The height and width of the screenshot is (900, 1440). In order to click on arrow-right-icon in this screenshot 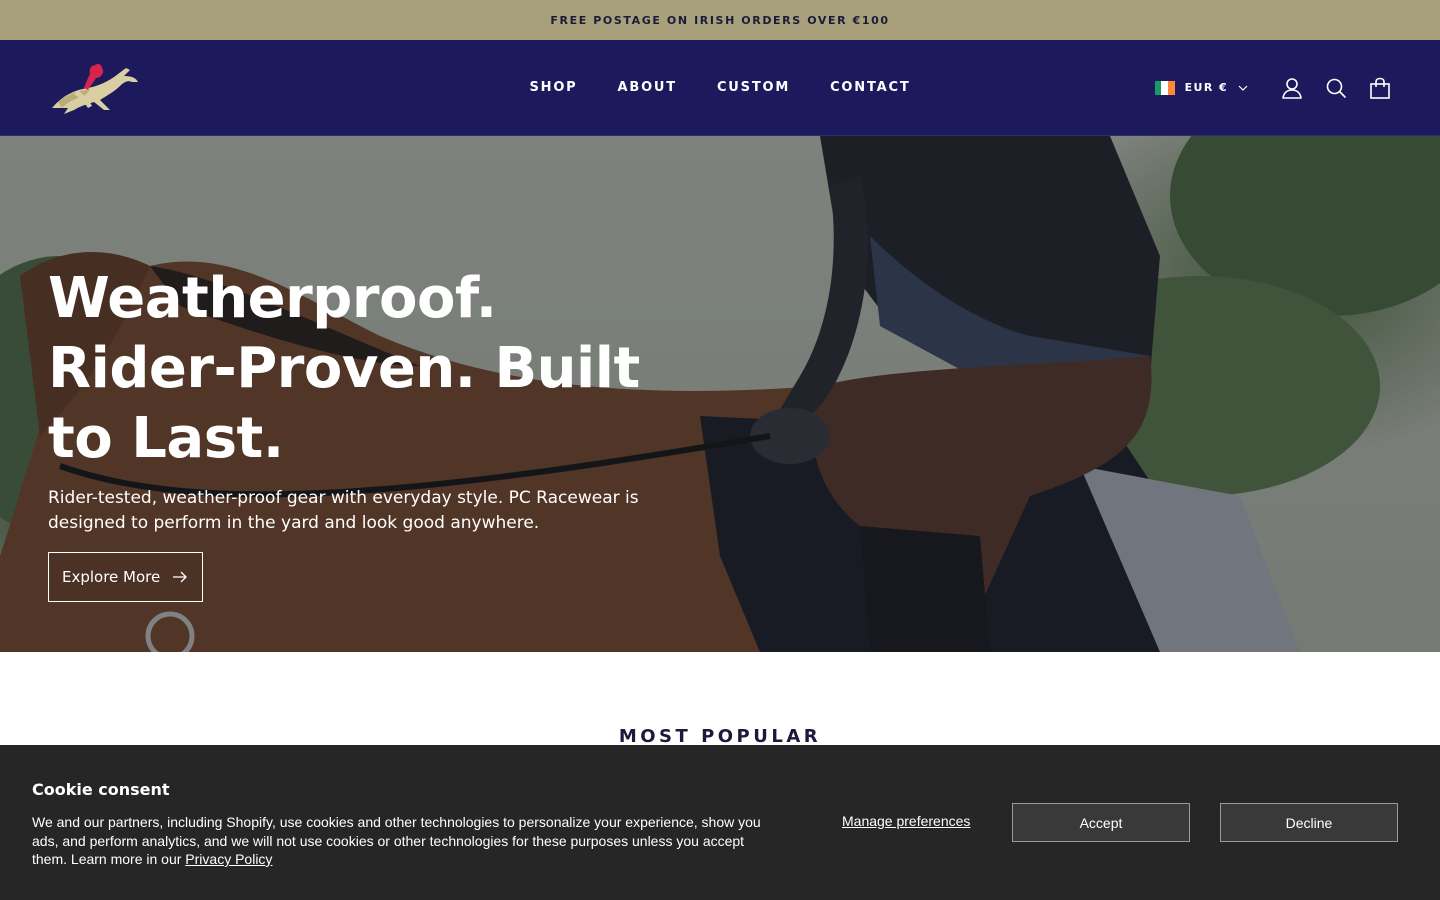, I will do `click(180, 577)`.